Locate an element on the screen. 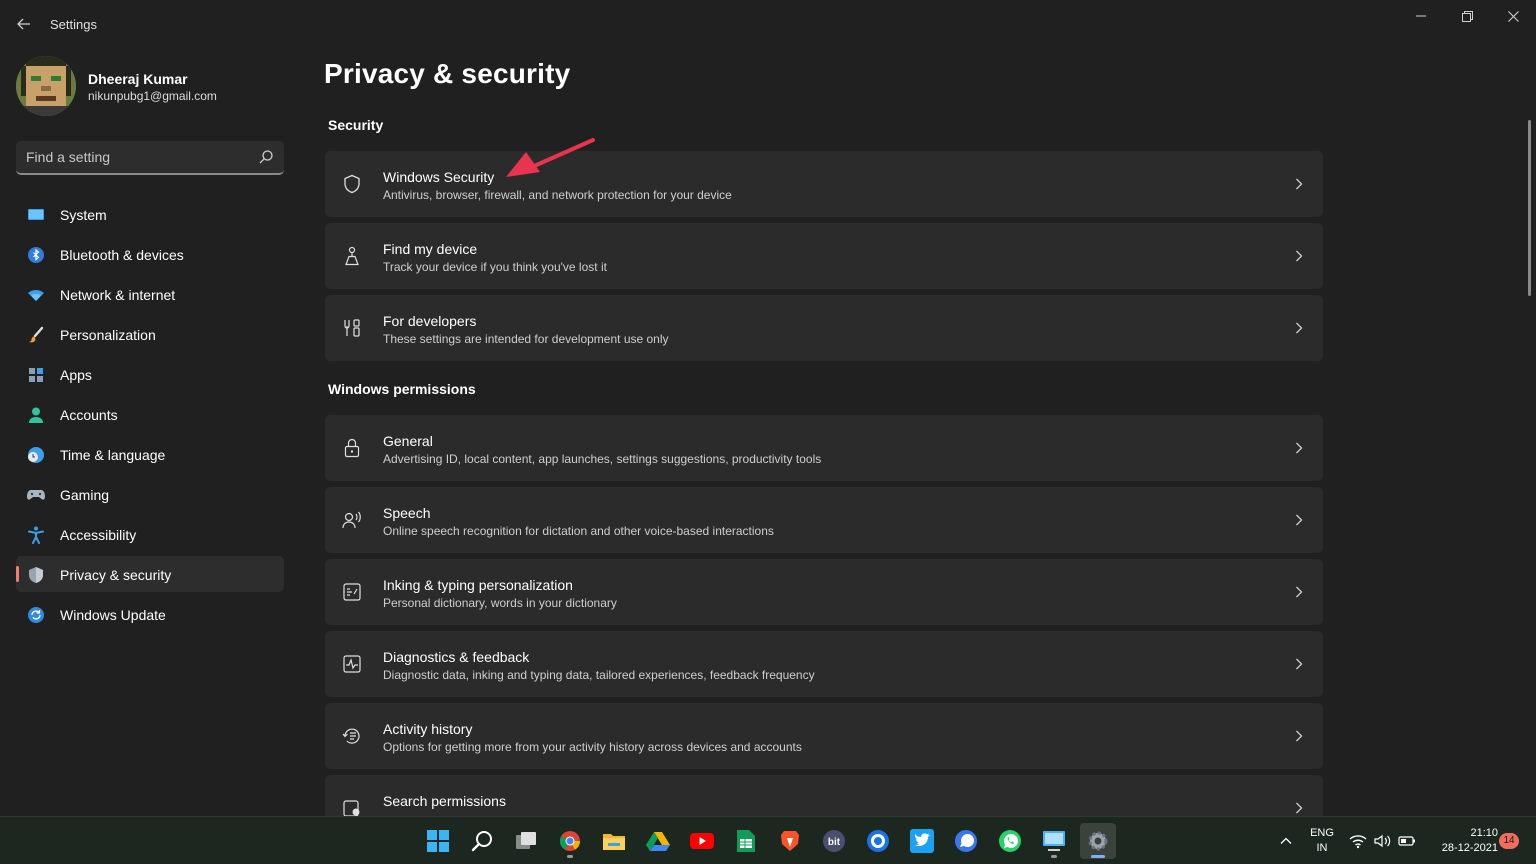 This screenshot has height=864, width=1536. sidebar-item-label: Personalization is located at coordinates (108, 335).